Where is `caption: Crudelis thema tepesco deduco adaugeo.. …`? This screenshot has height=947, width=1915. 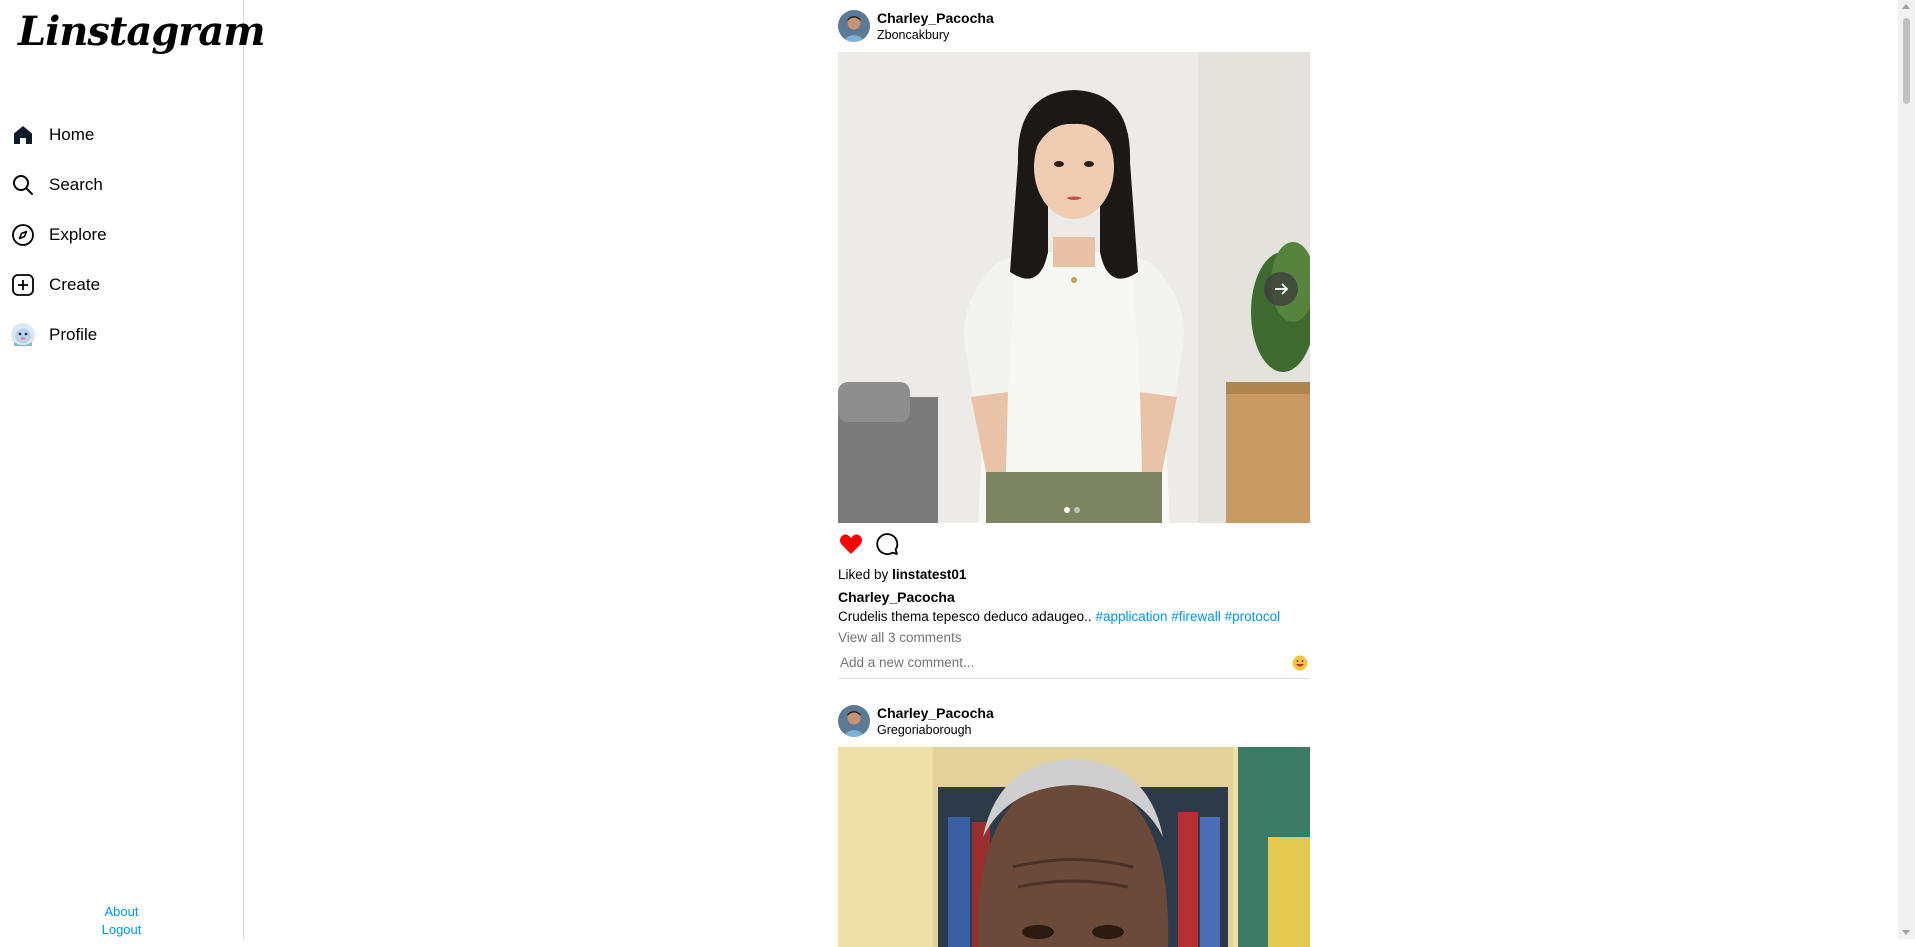
caption: Crudelis thema tepesco deduco adaugeo.. … is located at coordinates (1074, 616).